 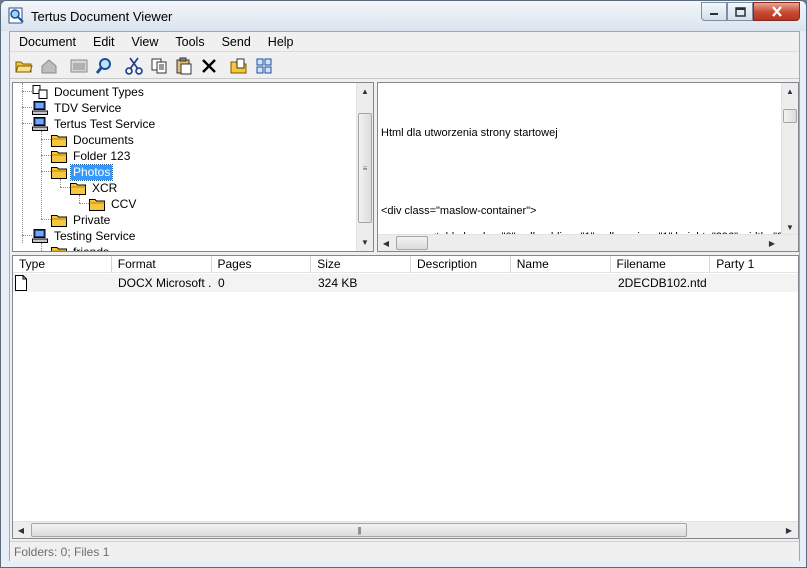 I want to click on menu-help: Help, so click(x=280, y=42).